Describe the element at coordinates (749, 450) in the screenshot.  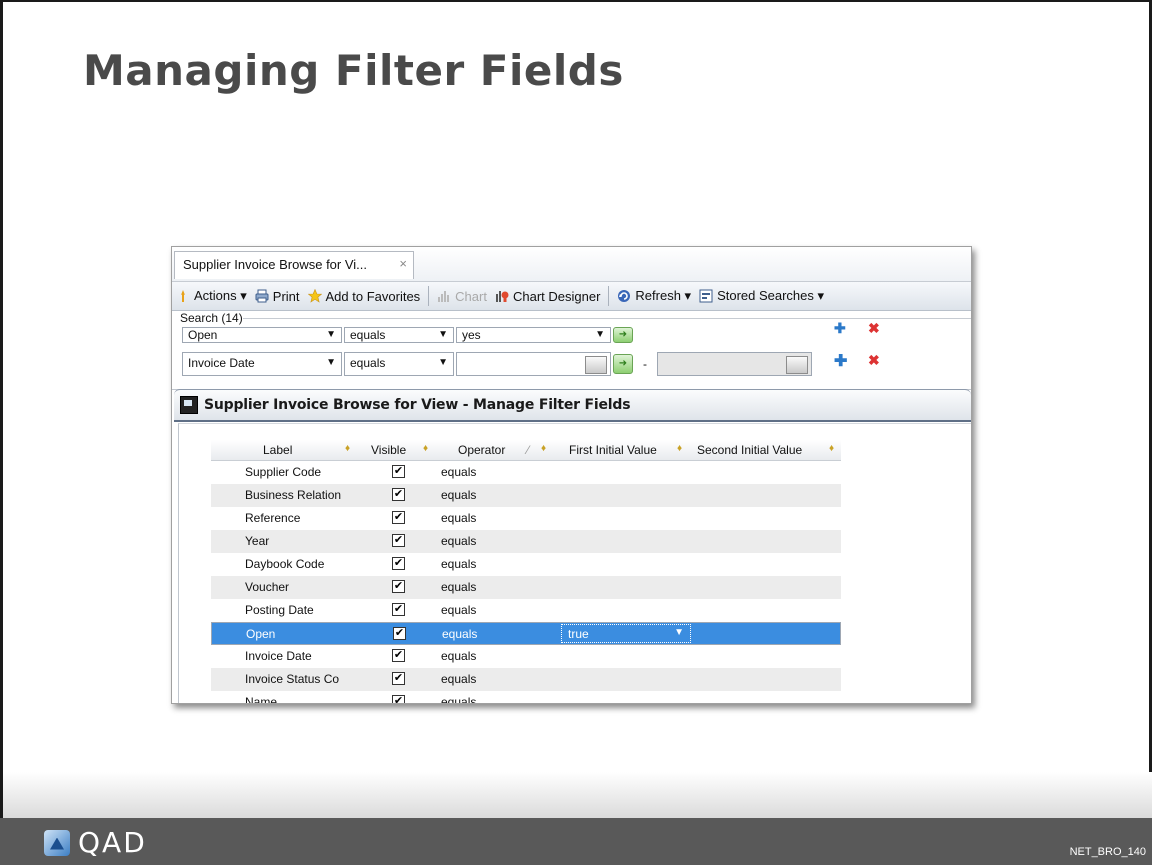
I see `column-header-second-initial-value: Second Initial Value` at that location.